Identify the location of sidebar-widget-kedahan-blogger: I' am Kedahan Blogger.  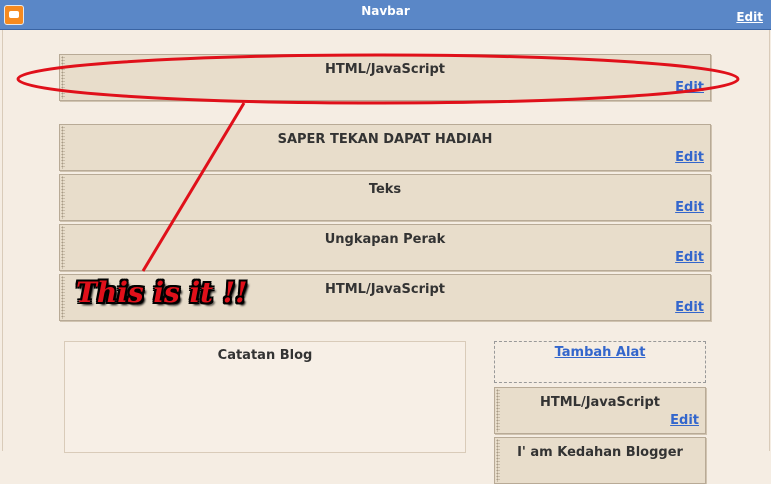
(600, 460).